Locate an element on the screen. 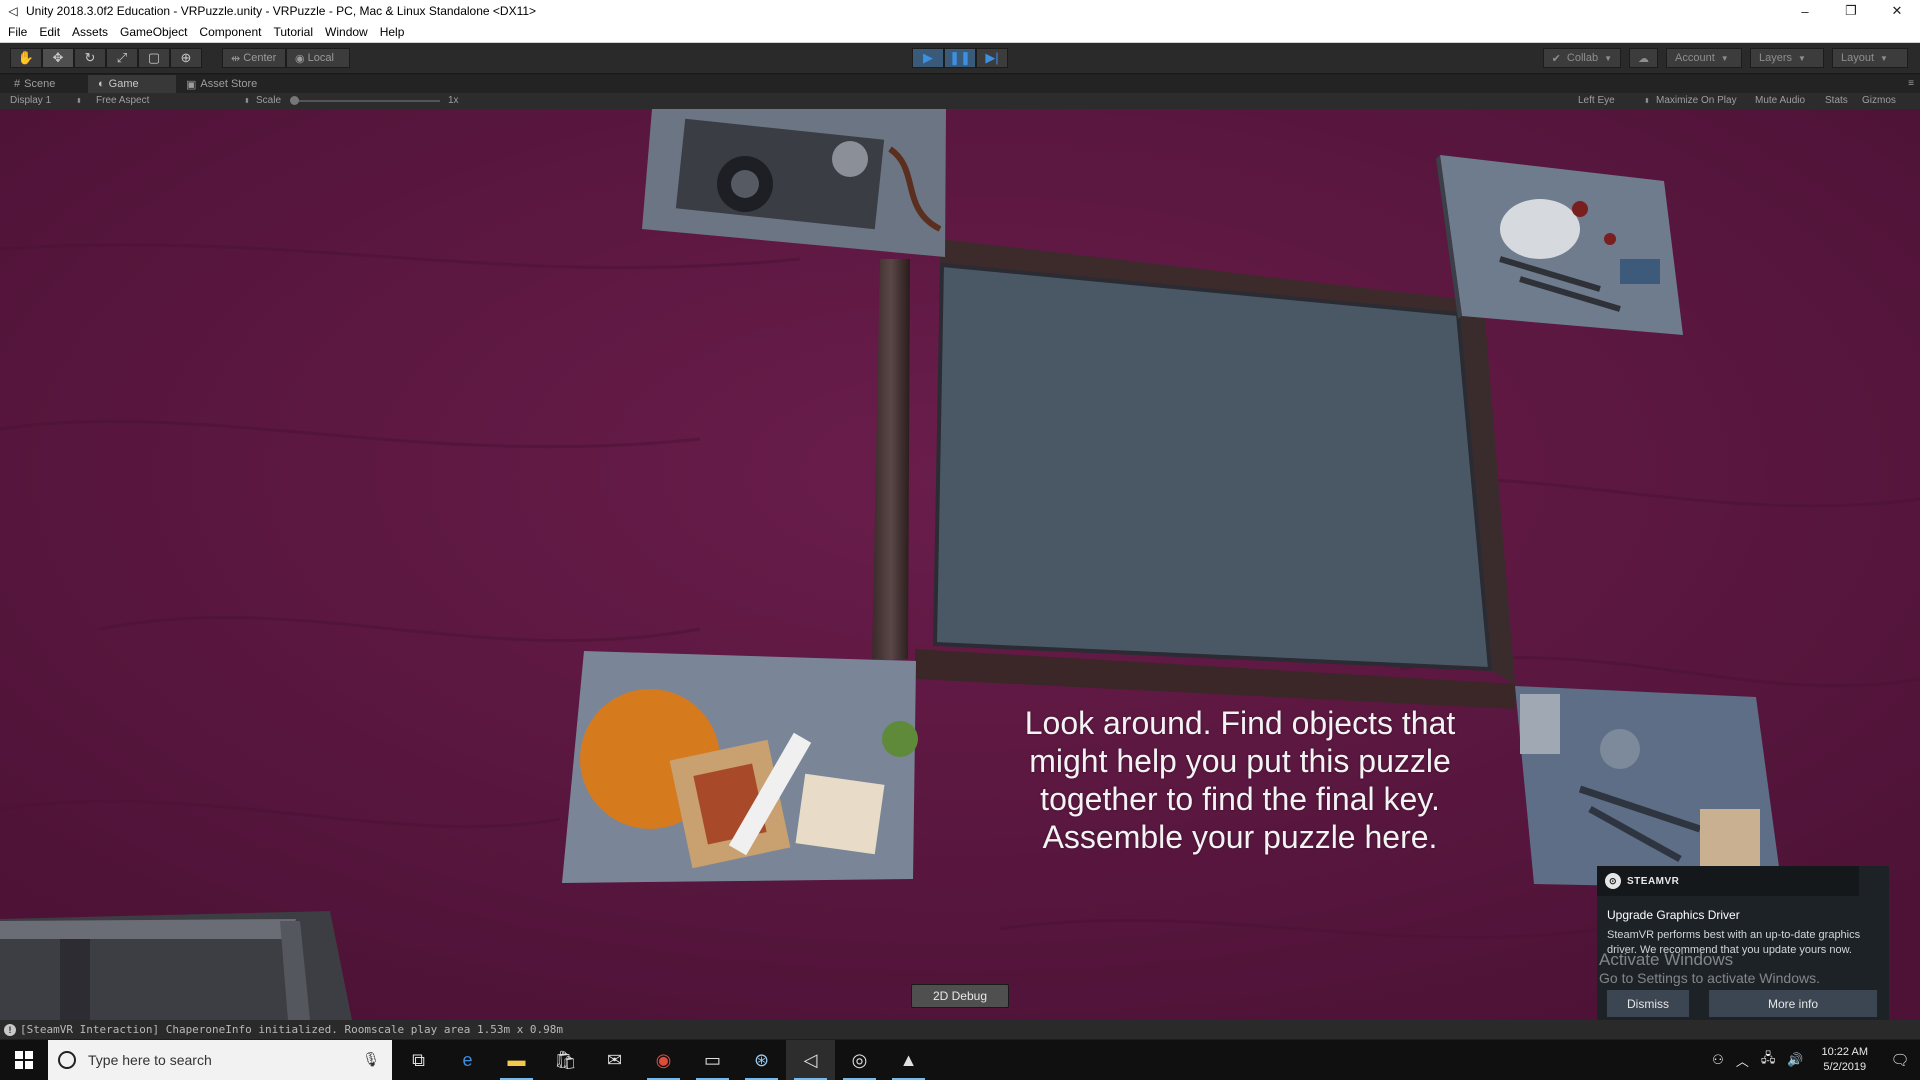 Image resolution: width=1920 pixels, height=1080 pixels. instructions-line: together to find the final key. is located at coordinates (1240, 799).